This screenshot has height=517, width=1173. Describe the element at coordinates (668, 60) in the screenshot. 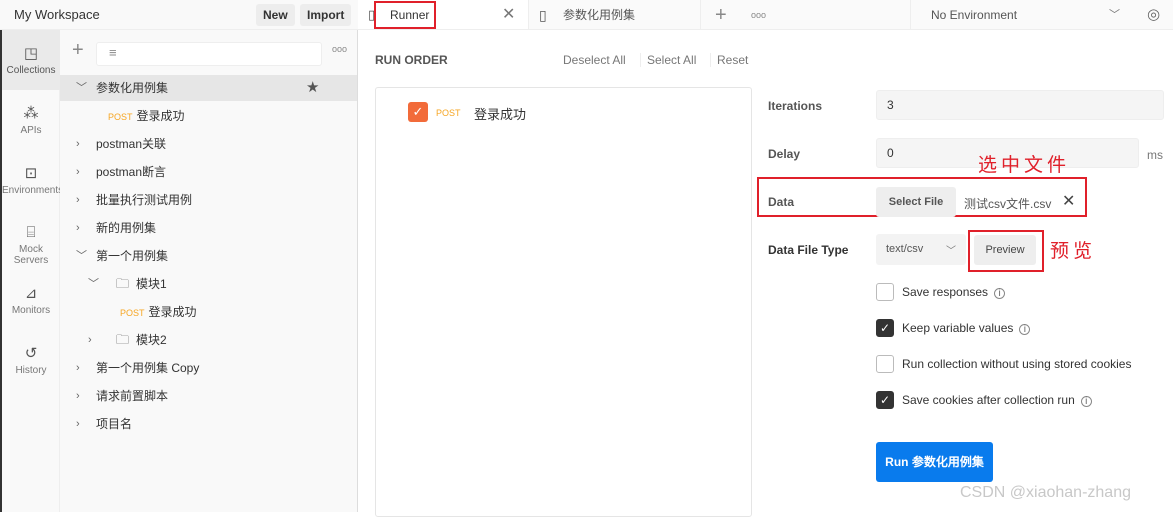

I see `select-all-link: Select All` at that location.